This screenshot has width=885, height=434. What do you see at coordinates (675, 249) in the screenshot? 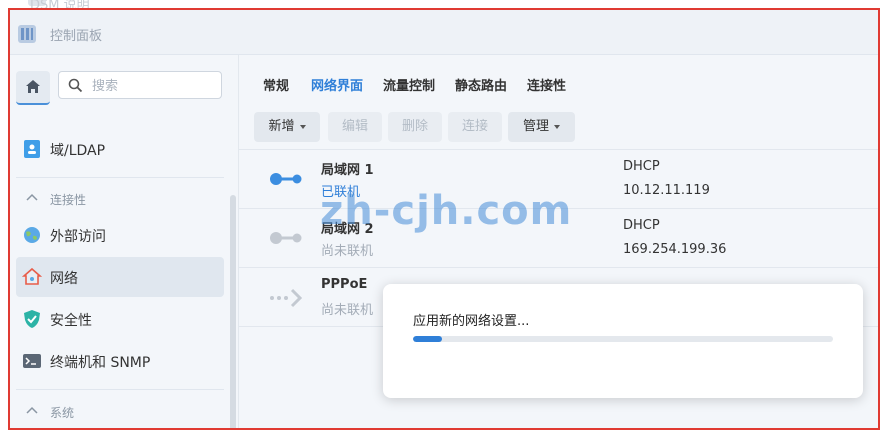
I see `interface-ip: 169.254.199.36` at bounding box center [675, 249].